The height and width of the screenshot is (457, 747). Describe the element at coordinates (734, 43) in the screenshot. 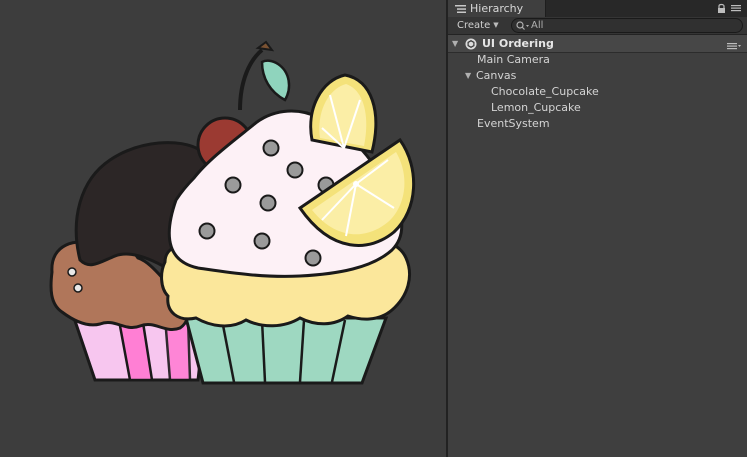

I see `scene-menu-icon` at that location.